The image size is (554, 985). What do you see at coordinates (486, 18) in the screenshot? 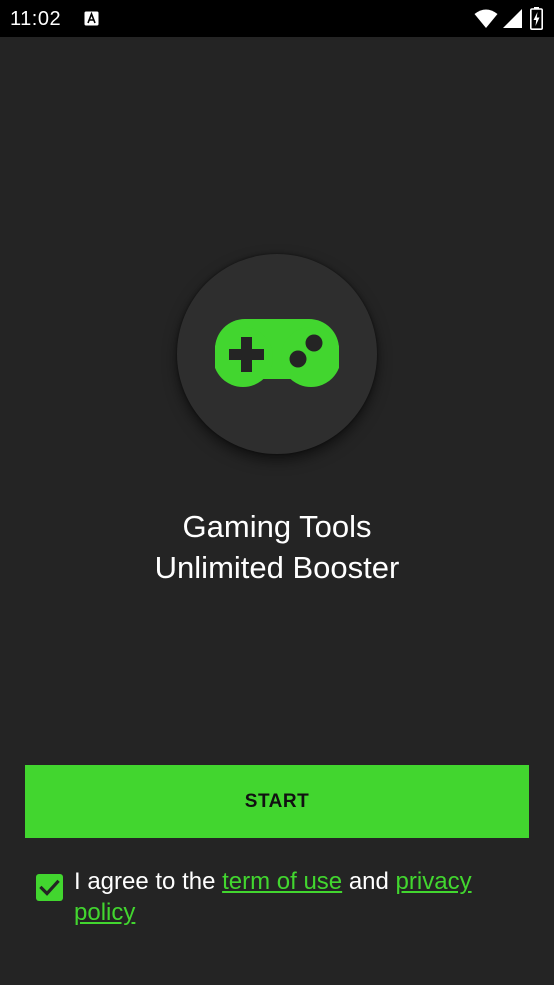
I see `wifi-icon` at bounding box center [486, 18].